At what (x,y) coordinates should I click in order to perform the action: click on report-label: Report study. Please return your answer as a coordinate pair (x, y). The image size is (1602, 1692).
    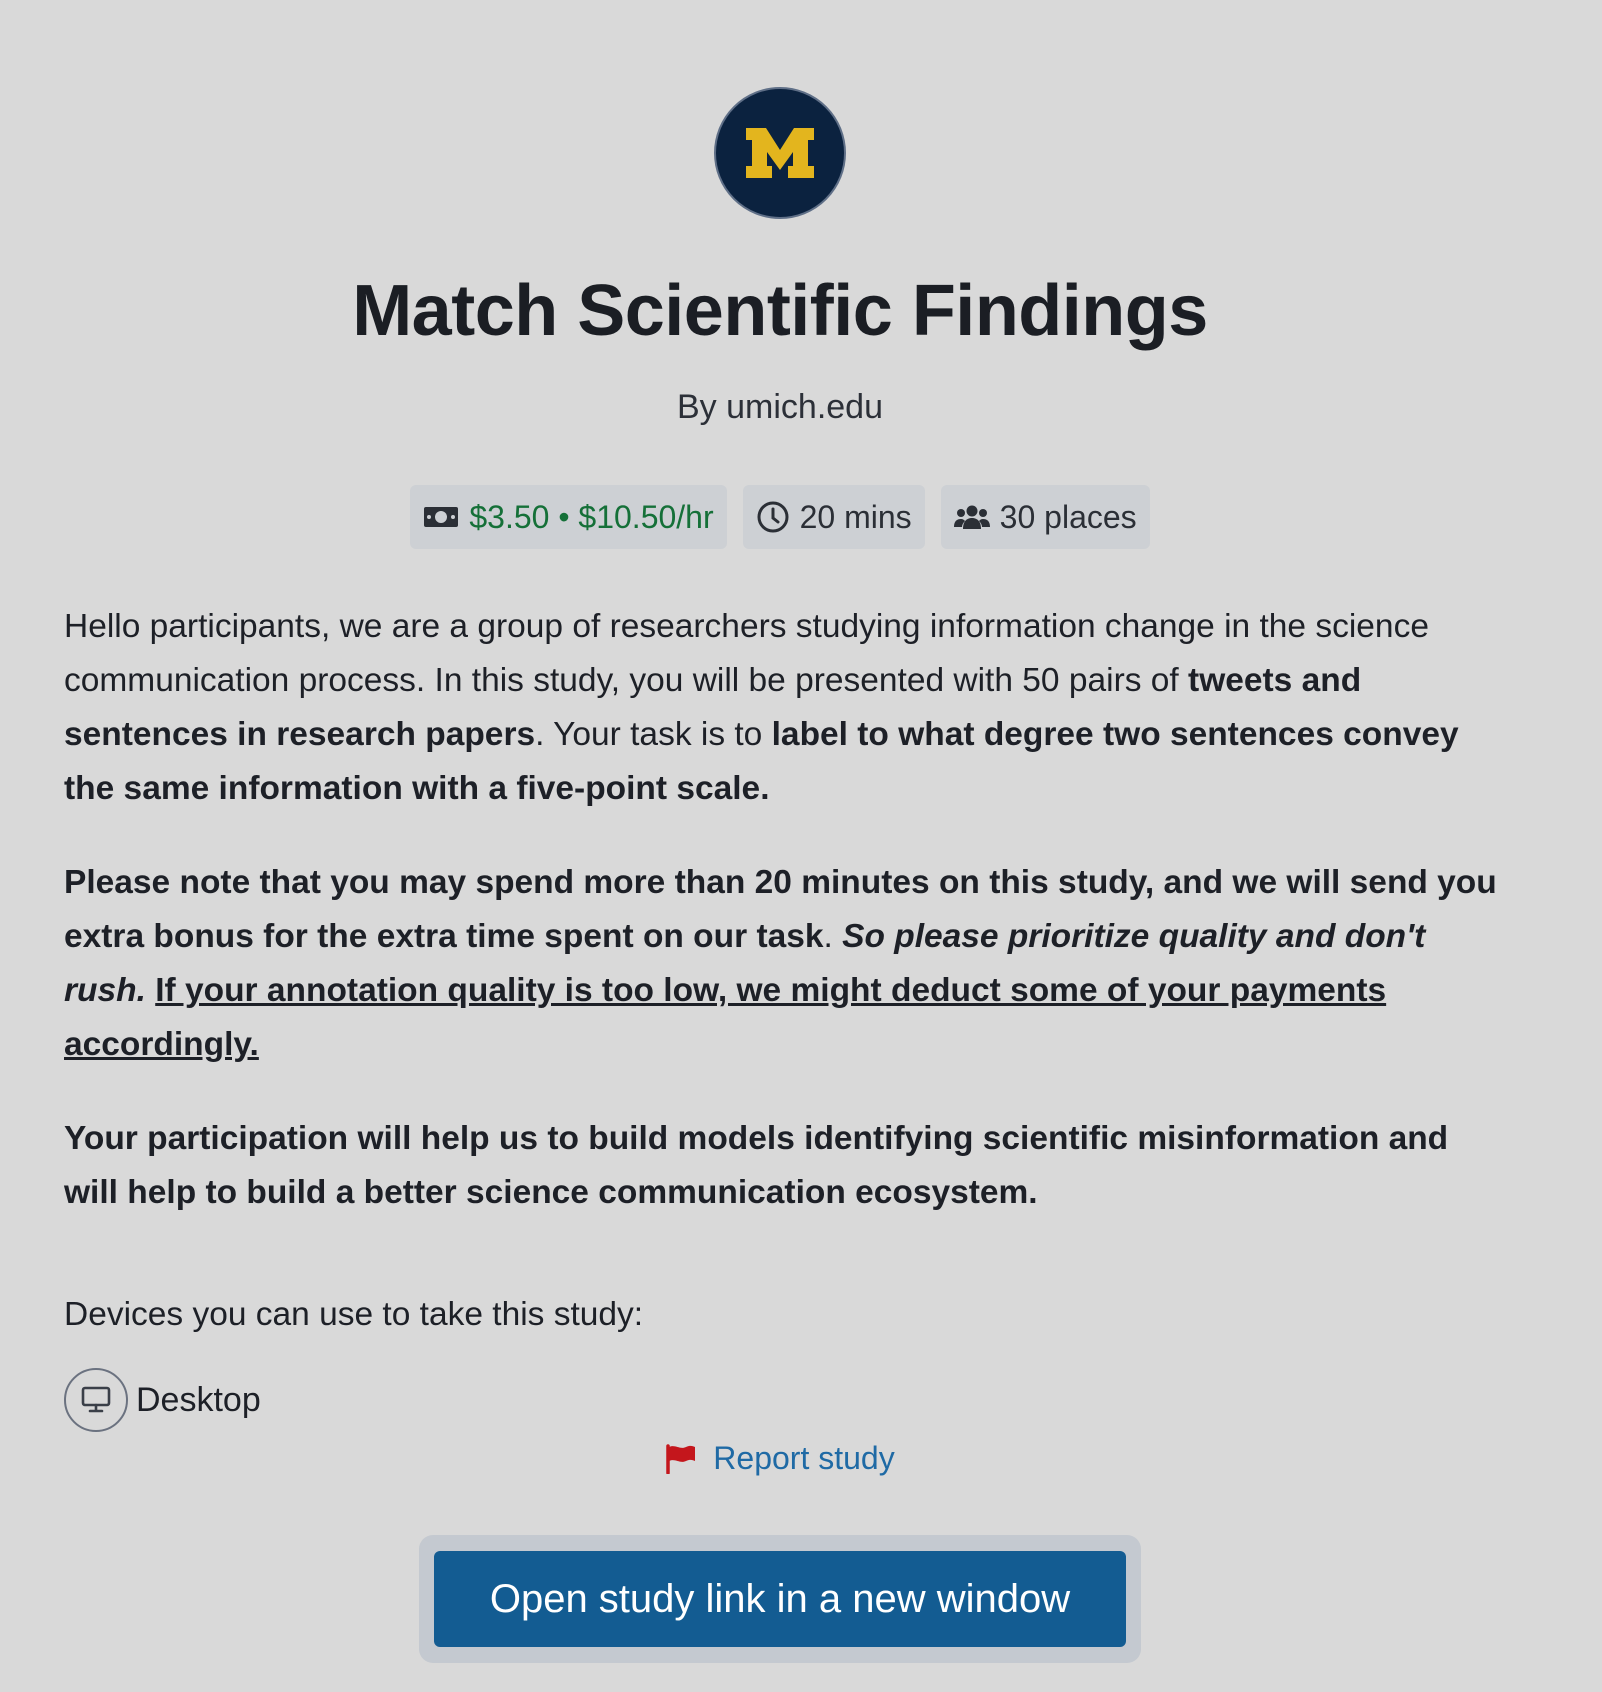
    Looking at the image, I should click on (803, 1458).